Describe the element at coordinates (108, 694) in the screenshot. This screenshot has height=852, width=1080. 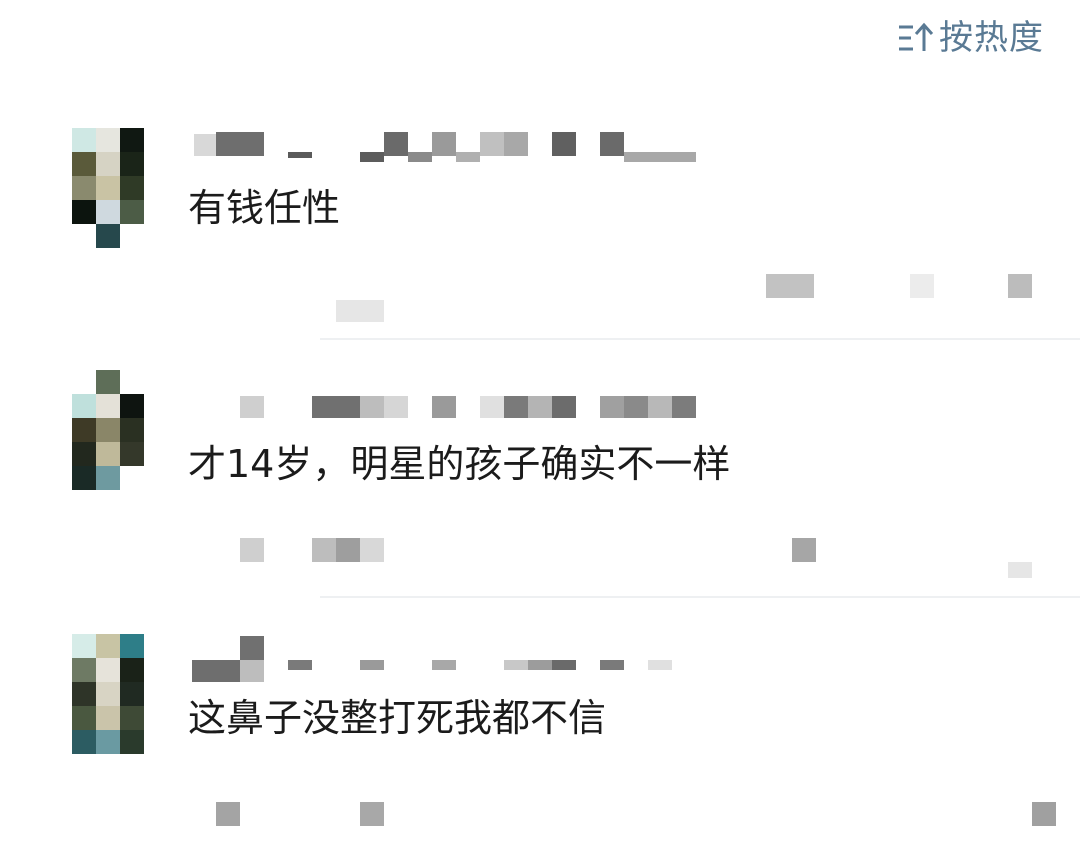
I see `avatar` at that location.